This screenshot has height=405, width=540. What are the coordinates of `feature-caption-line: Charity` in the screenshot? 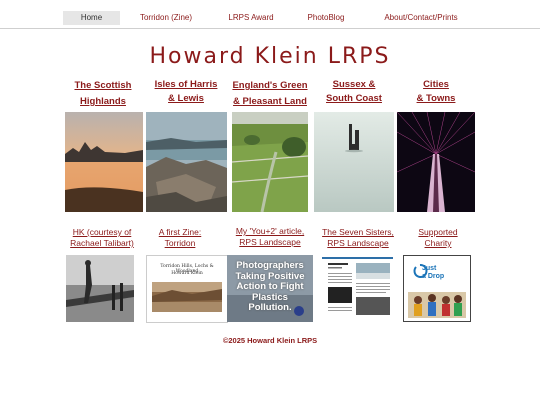 It's located at (438, 243).